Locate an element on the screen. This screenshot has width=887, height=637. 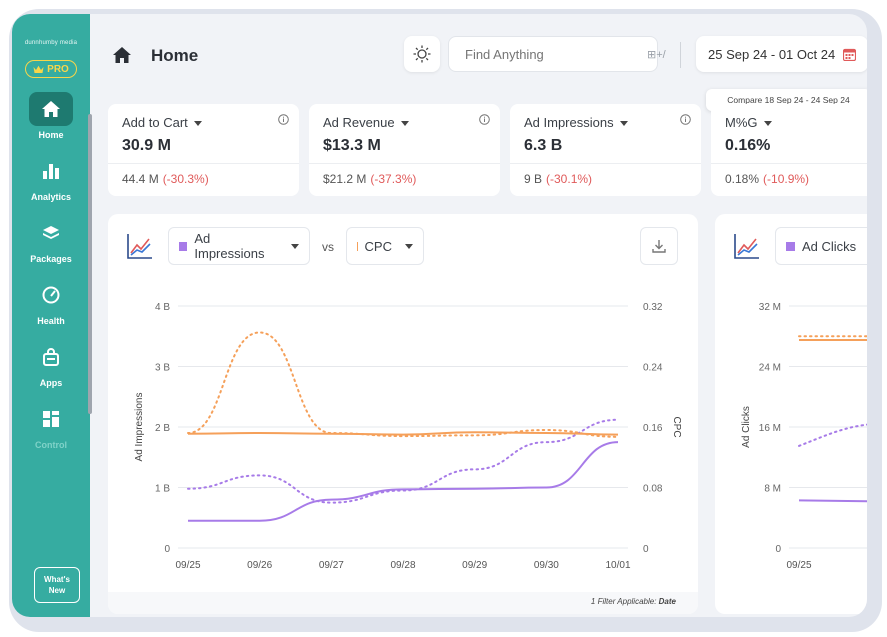
y2-tick-label: 0 is located at coordinates (646, 549).